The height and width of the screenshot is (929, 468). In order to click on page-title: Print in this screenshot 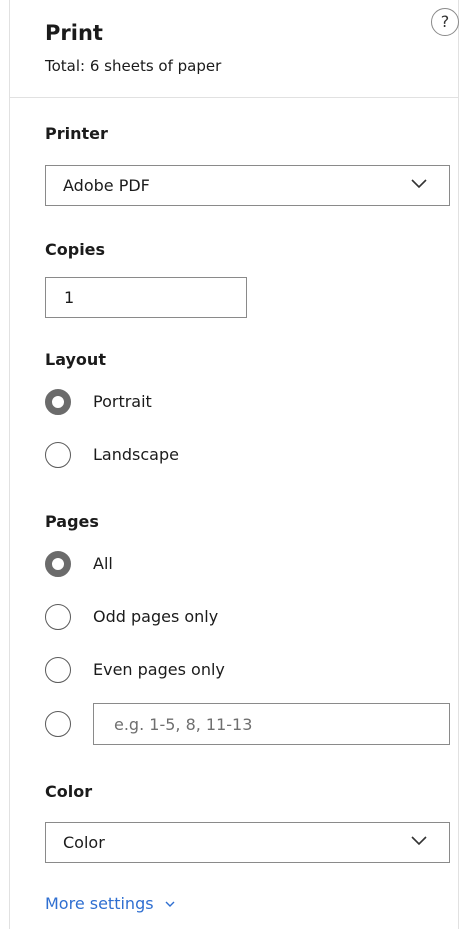, I will do `click(74, 33)`.